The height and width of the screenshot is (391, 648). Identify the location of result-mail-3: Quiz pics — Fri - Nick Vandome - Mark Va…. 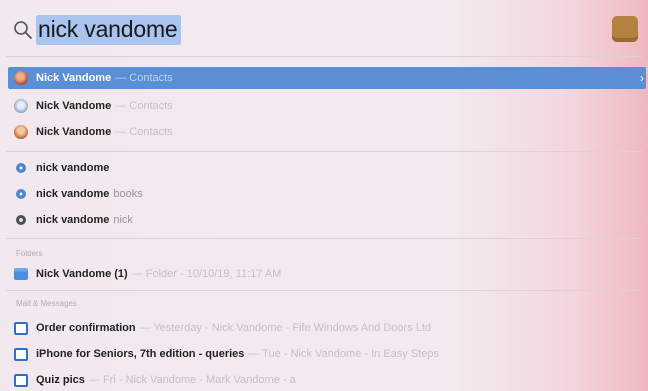
(327, 380).